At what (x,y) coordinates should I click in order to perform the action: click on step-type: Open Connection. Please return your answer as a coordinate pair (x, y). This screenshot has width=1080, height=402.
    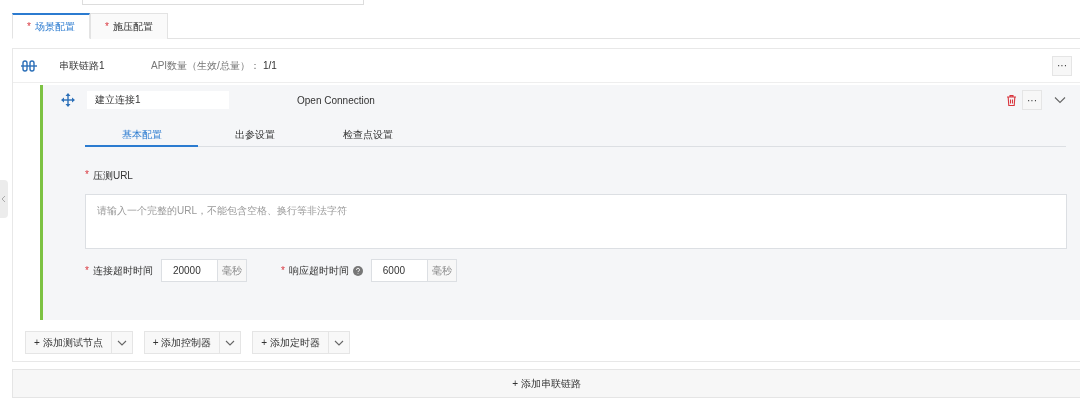
    Looking at the image, I should click on (336, 100).